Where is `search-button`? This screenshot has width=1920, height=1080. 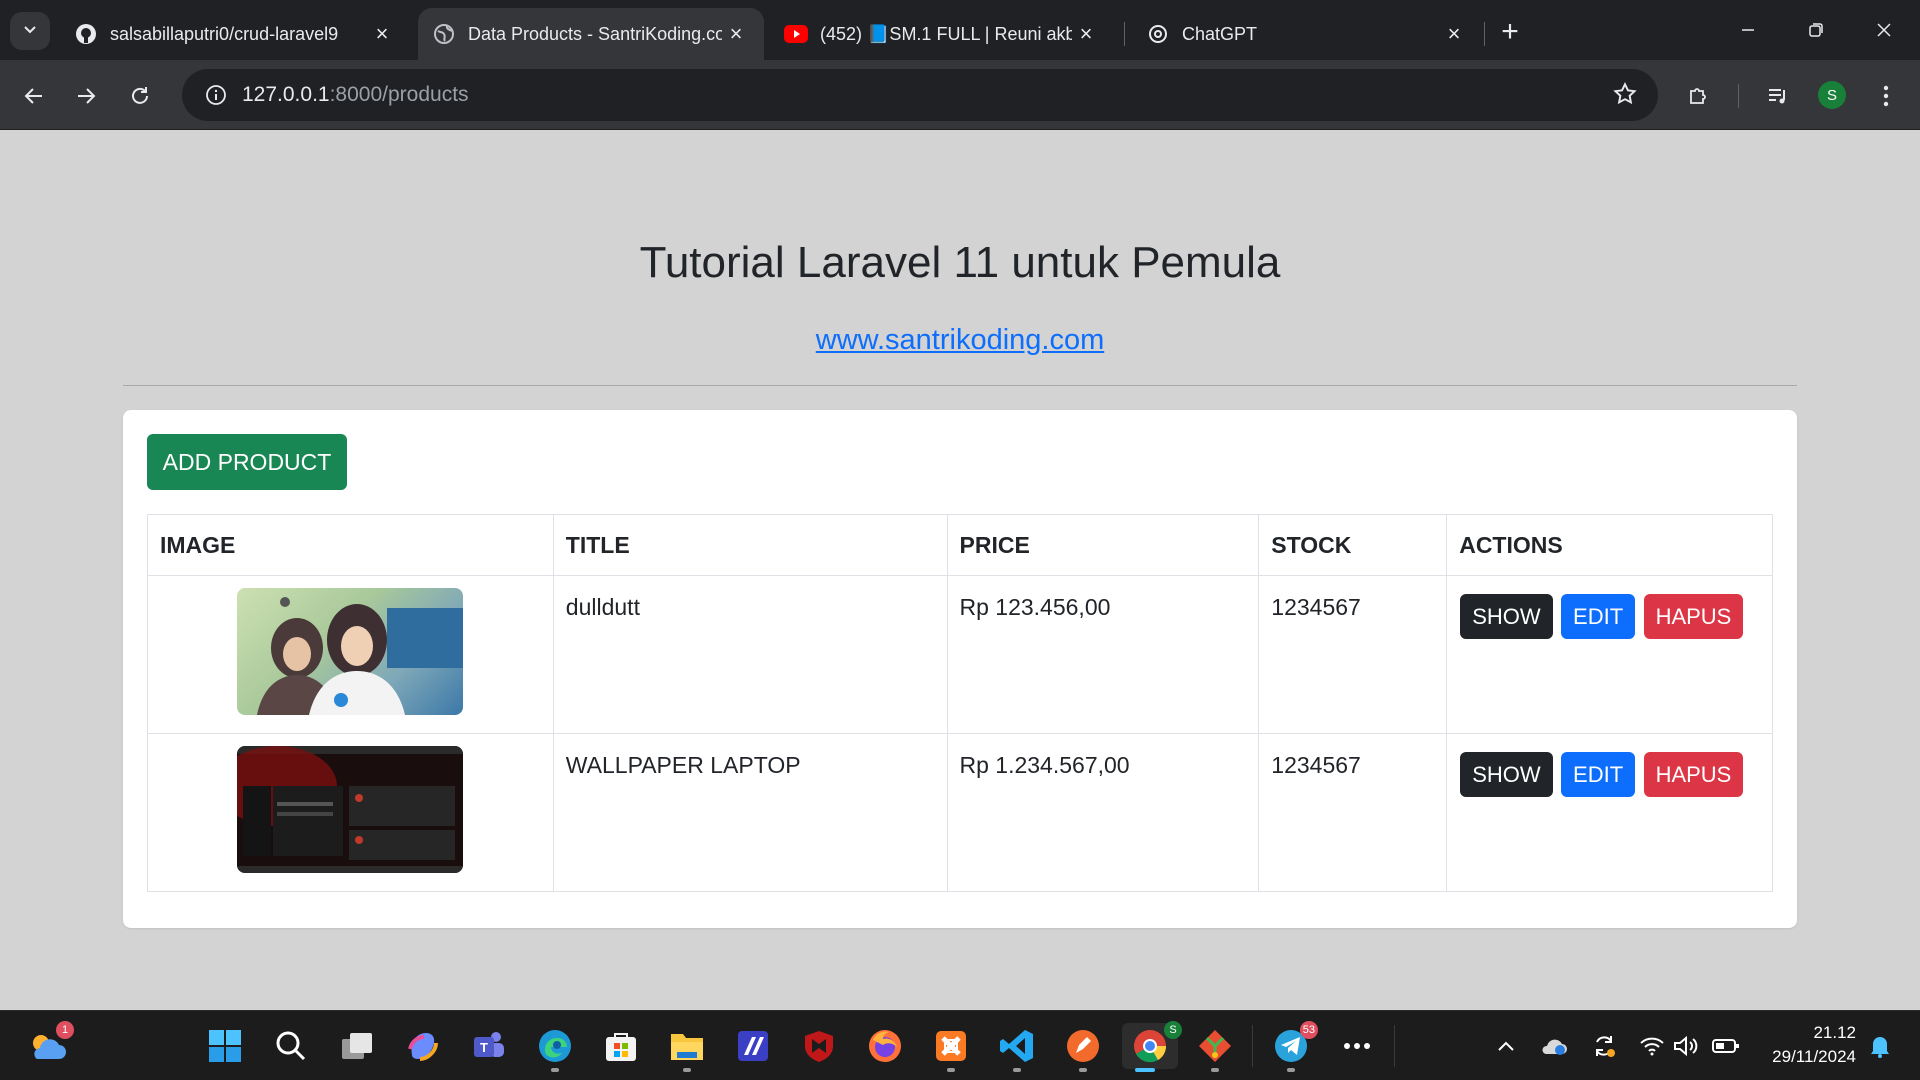
search-button is located at coordinates (291, 1046).